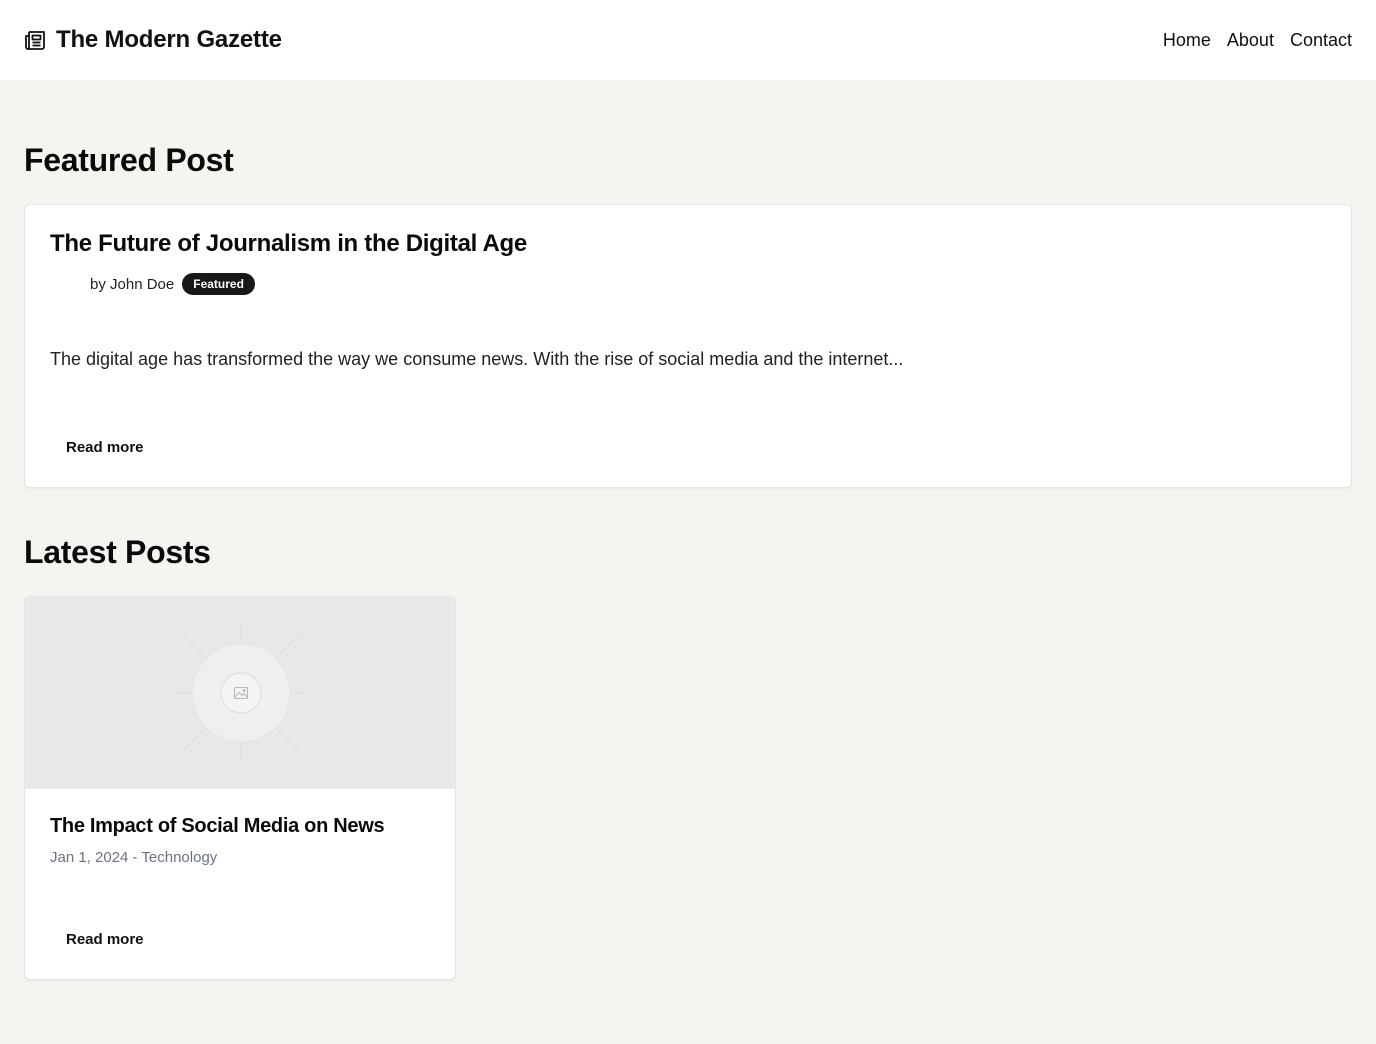 The height and width of the screenshot is (1044, 1376). What do you see at coordinates (1321, 40) in the screenshot?
I see `nav-contact-link: Contact` at bounding box center [1321, 40].